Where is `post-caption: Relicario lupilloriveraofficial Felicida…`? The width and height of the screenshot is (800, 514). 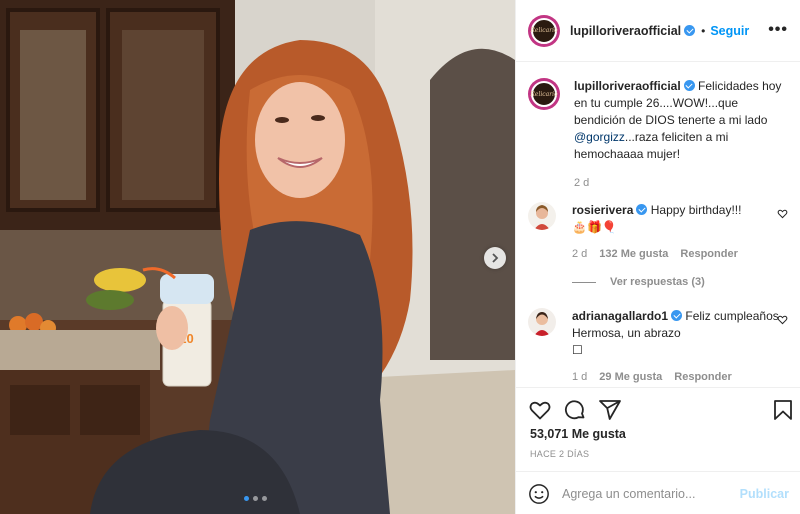
post-caption: Relicario lupilloriveraofficial Felicida… is located at coordinates (659, 135).